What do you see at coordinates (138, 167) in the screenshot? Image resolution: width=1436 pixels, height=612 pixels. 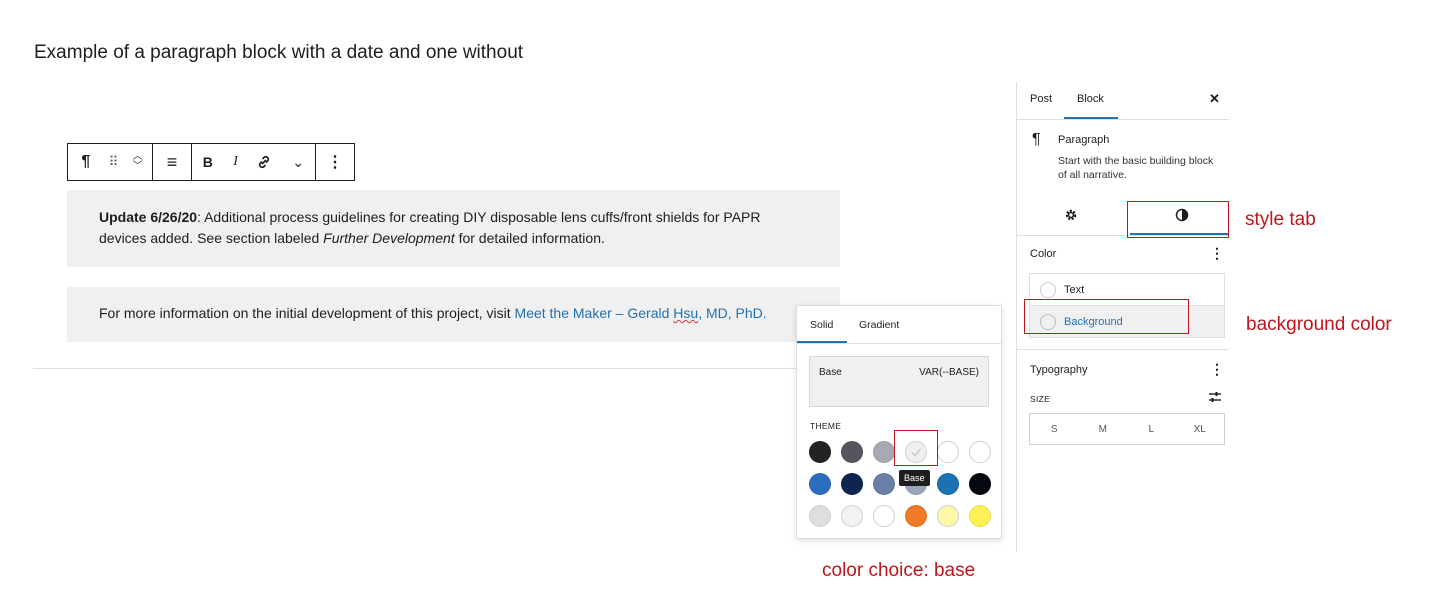 I see `move-down-icon: ﹀` at bounding box center [138, 167].